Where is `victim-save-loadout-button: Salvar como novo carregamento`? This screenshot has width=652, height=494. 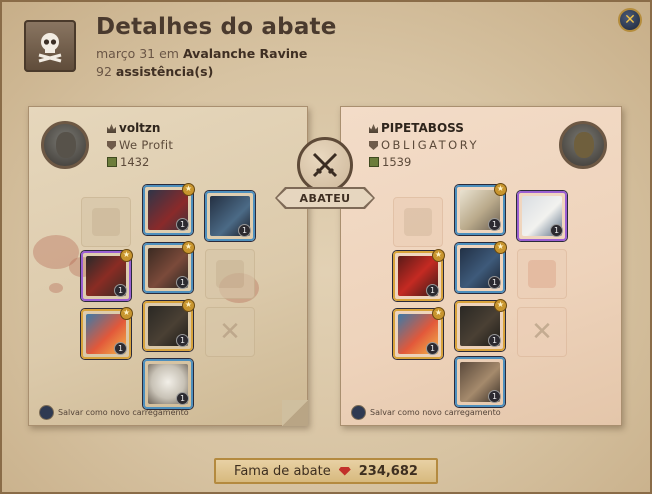 victim-save-loadout-button: Salvar como novo carregamento is located at coordinates (426, 412).